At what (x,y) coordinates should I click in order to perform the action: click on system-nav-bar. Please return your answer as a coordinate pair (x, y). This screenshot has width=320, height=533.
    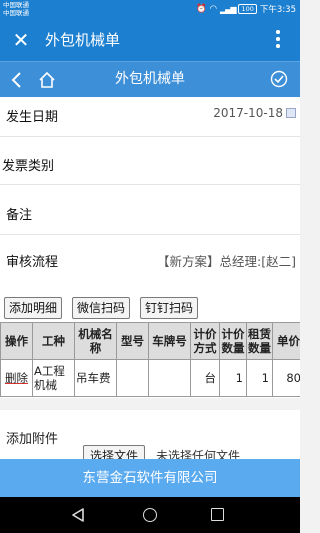
    Looking at the image, I should click on (150, 515).